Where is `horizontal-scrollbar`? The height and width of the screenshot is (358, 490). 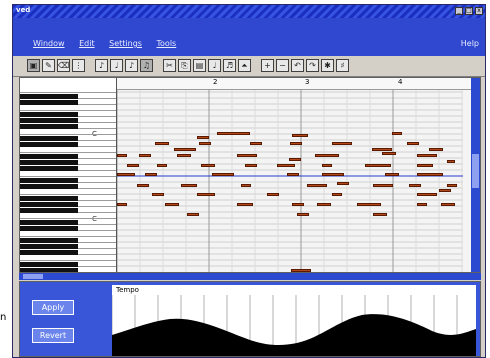
horizontal-scrollbar is located at coordinates (250, 276).